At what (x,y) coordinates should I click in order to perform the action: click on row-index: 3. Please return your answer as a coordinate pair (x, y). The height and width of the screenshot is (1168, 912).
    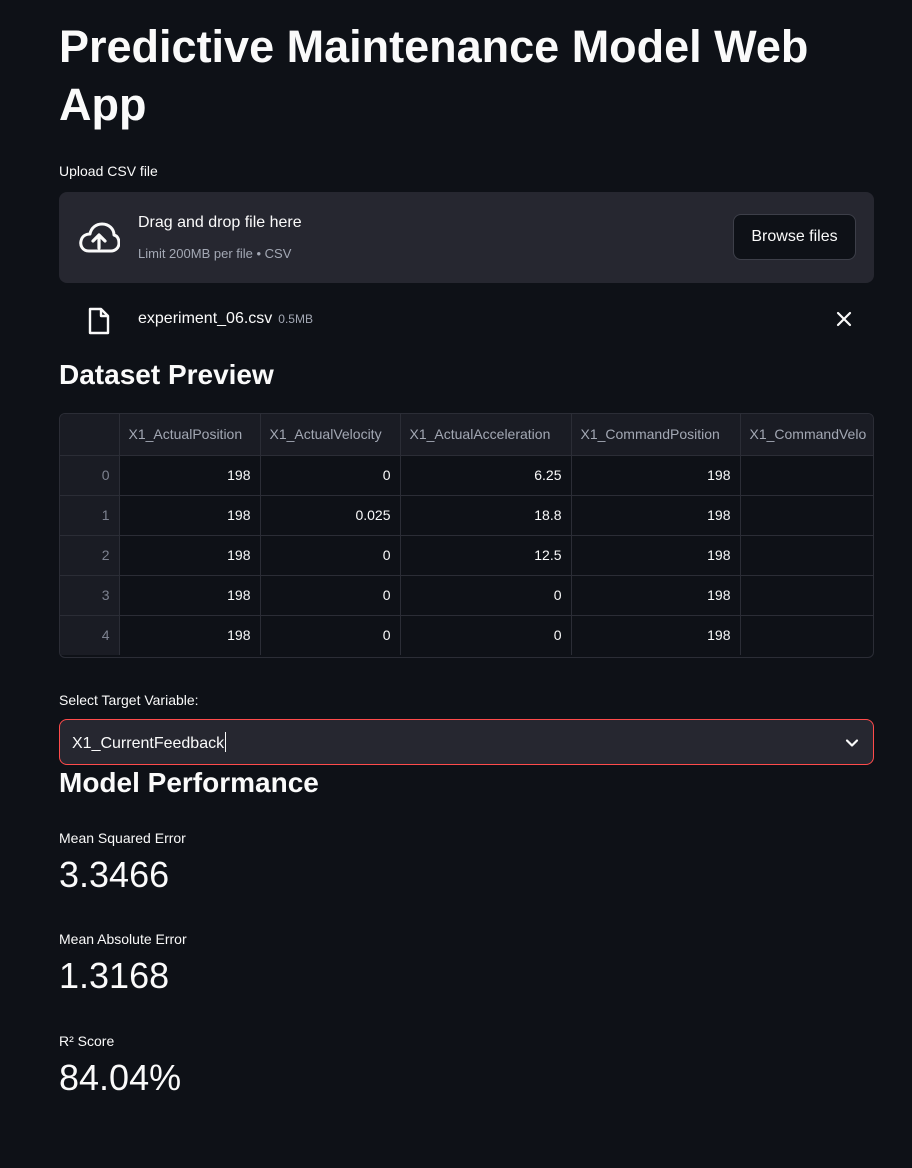
    Looking at the image, I should click on (90, 595).